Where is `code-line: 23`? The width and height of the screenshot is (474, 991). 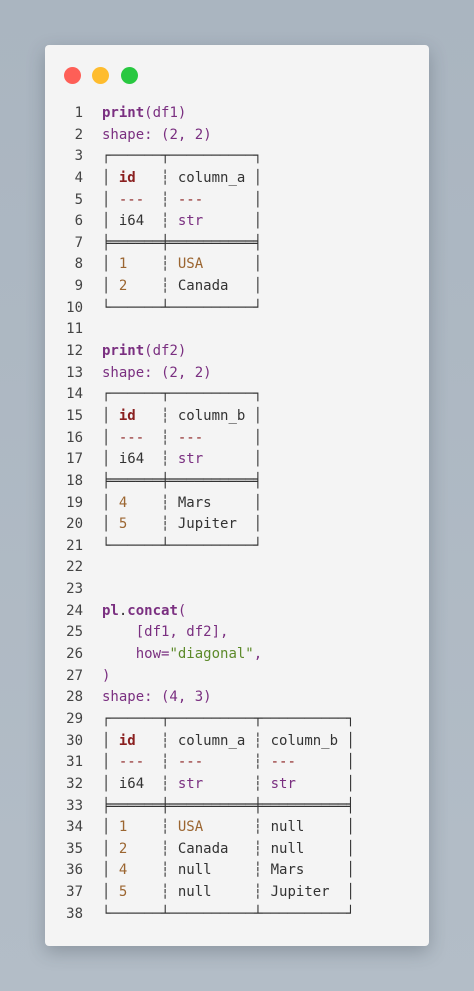 code-line: 23 is located at coordinates (237, 590).